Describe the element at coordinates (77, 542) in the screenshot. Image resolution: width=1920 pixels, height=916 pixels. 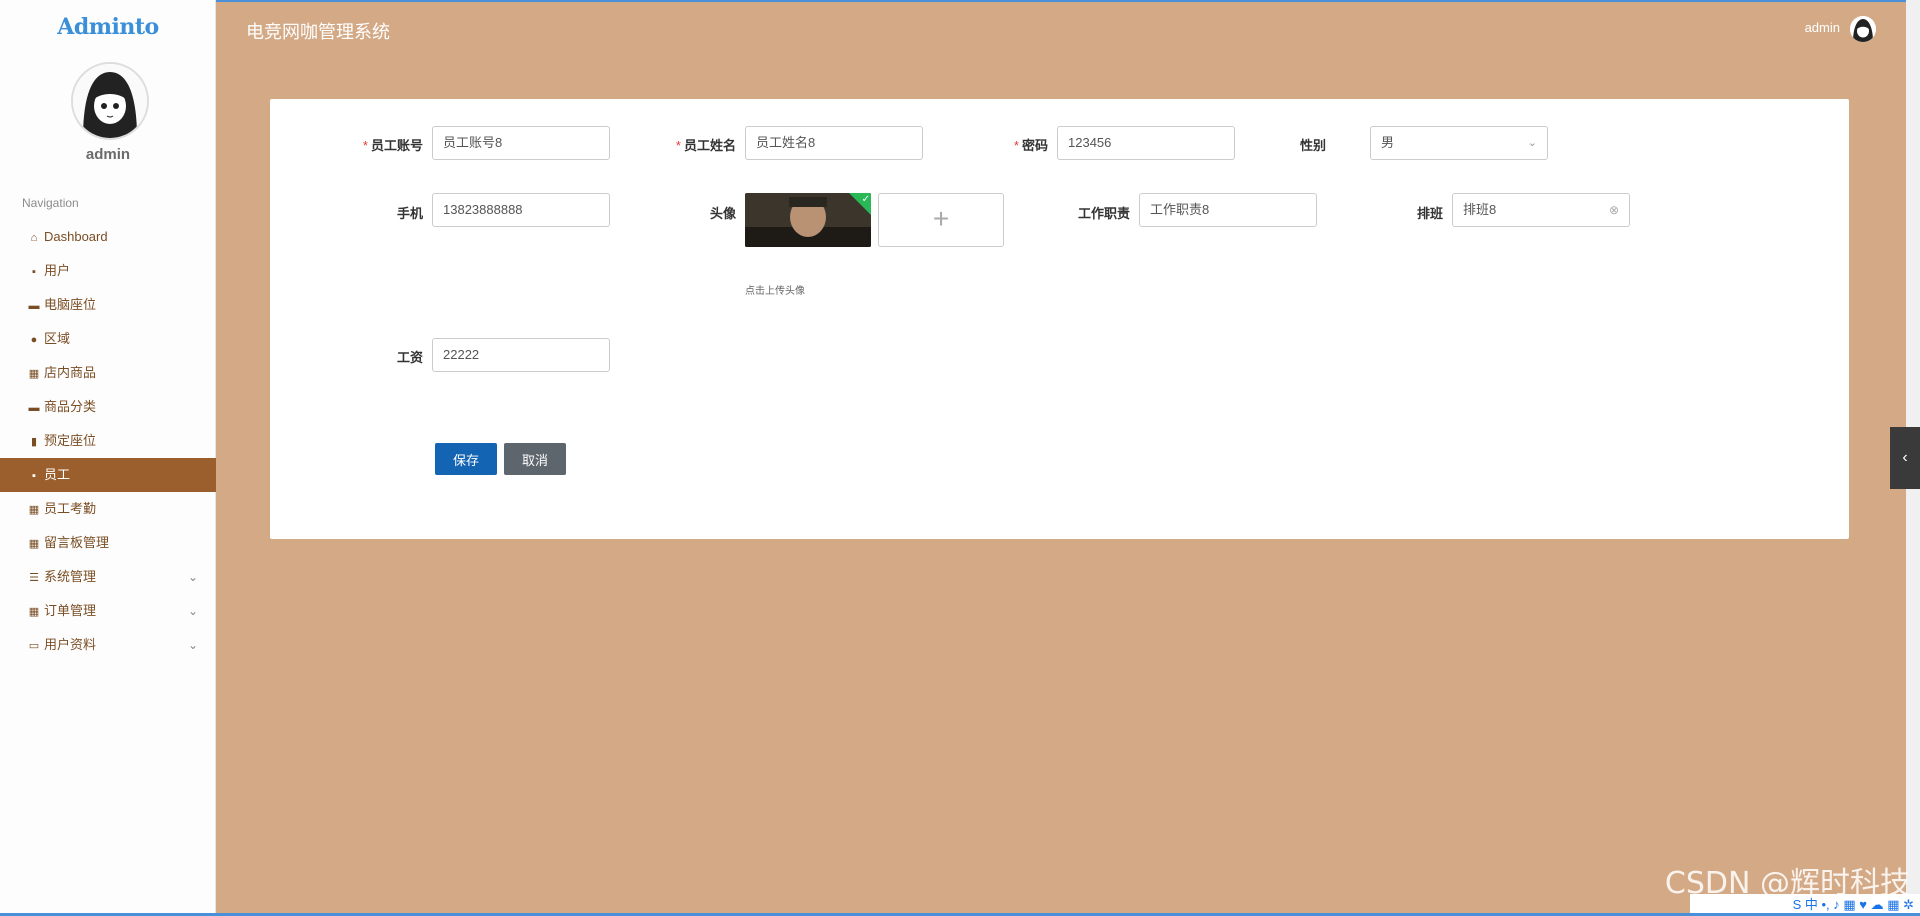
I see `sidebar-item-label: 留言板管理` at that location.